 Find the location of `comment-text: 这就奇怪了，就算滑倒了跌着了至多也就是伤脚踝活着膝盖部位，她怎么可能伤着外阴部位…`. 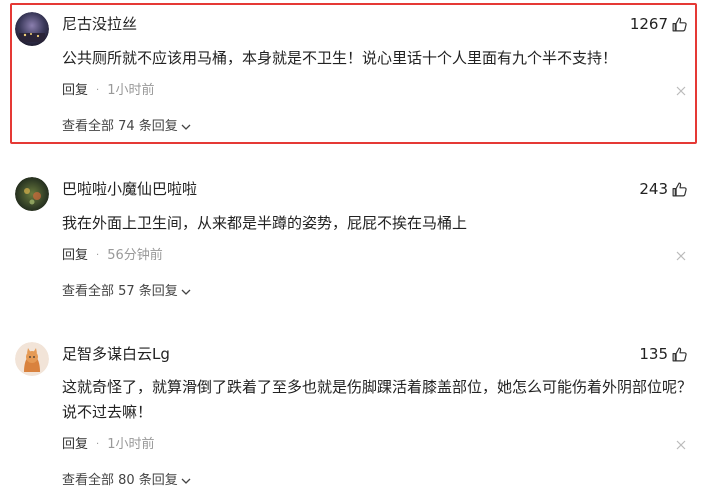

comment-text: 这就奇怪了，就算滑倒了跌着了至多也就是伤脚踝活着膝盖部位，她怎么可能伤着外阴部位… is located at coordinates (377, 399).